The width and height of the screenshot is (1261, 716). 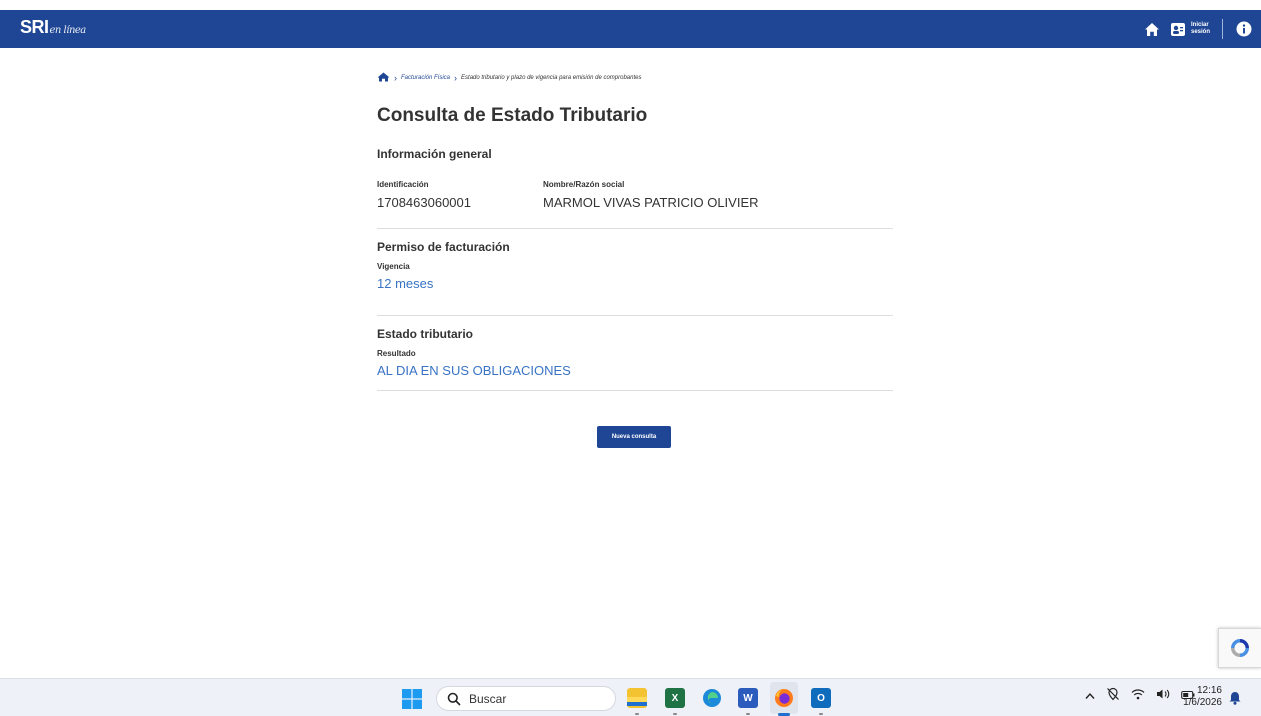 I want to click on section-informacion-general: Información general, so click(x=434, y=154).